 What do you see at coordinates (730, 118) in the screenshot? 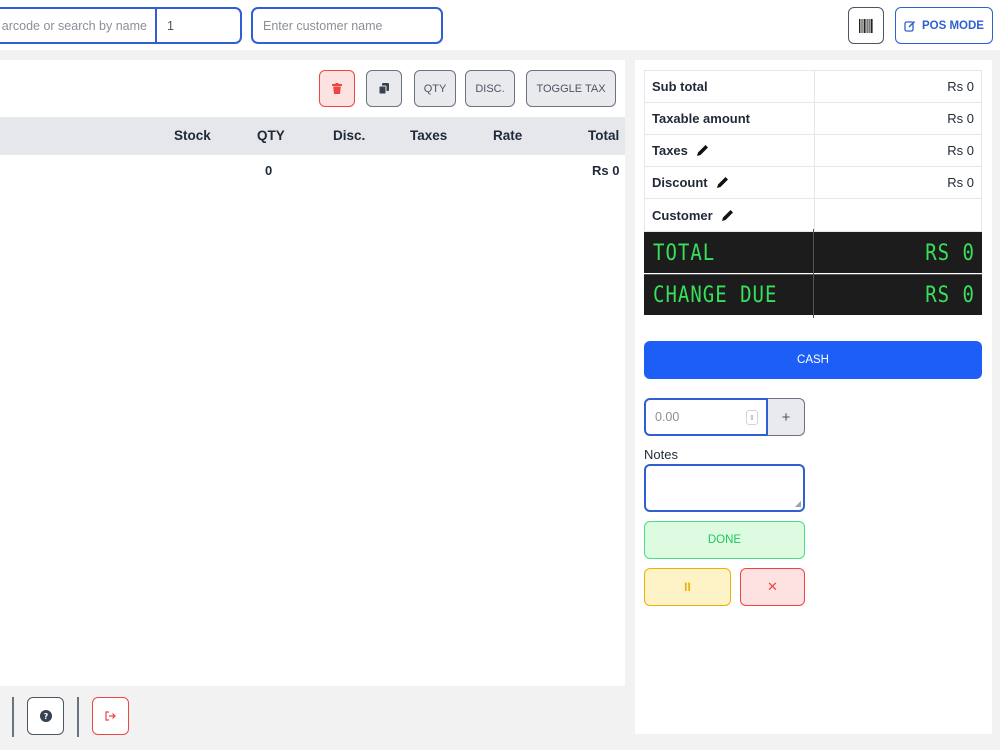
I see `taxable-amount-label: Taxable amount` at bounding box center [730, 118].